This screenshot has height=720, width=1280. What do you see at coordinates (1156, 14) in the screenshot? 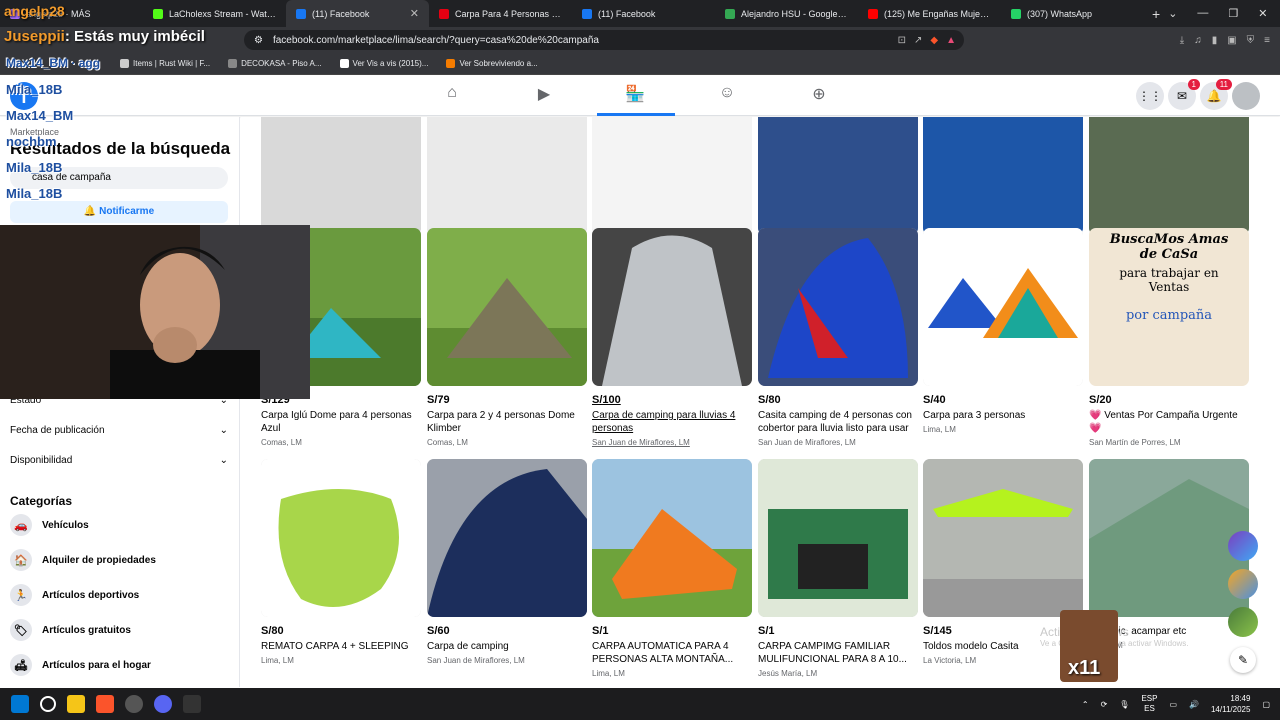
I see `new-tab-button: +` at bounding box center [1156, 14].